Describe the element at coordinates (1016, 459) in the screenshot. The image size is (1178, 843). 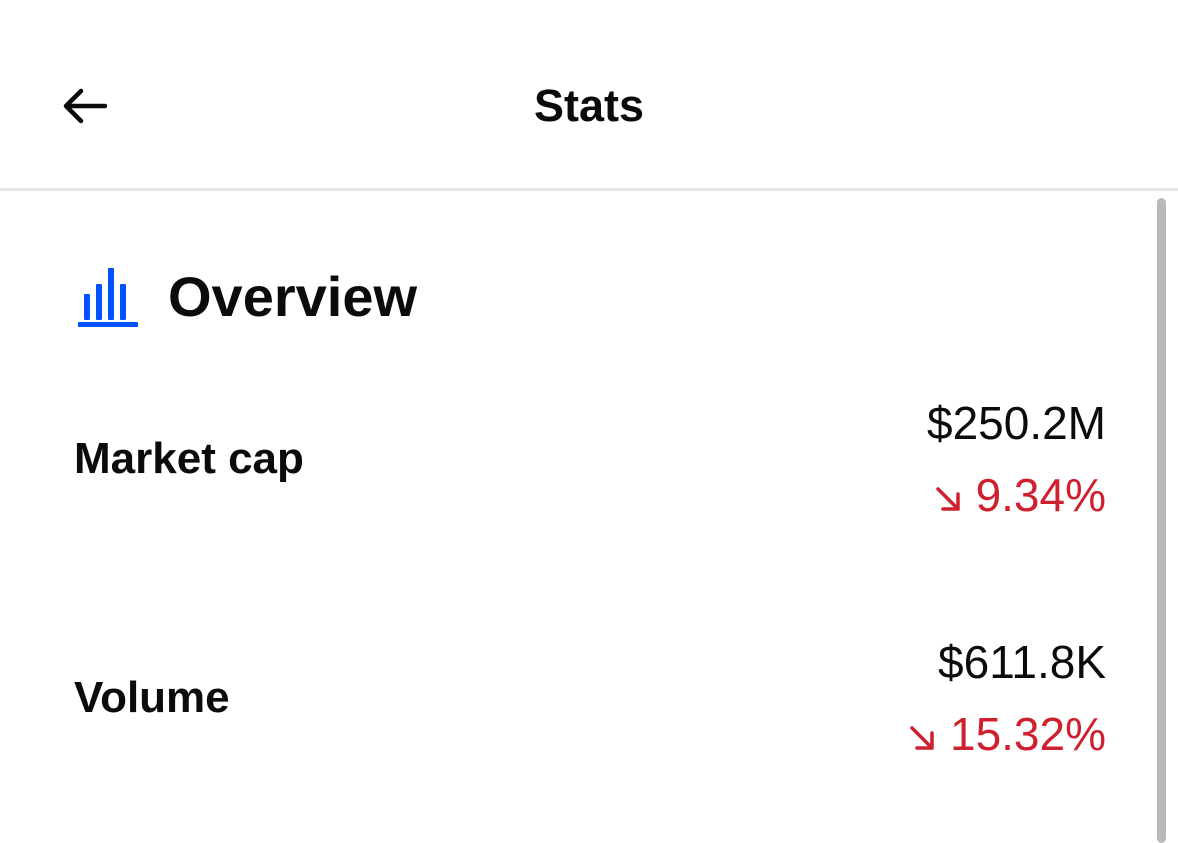
I see `stat-values: $250.2M 9.34%` at that location.